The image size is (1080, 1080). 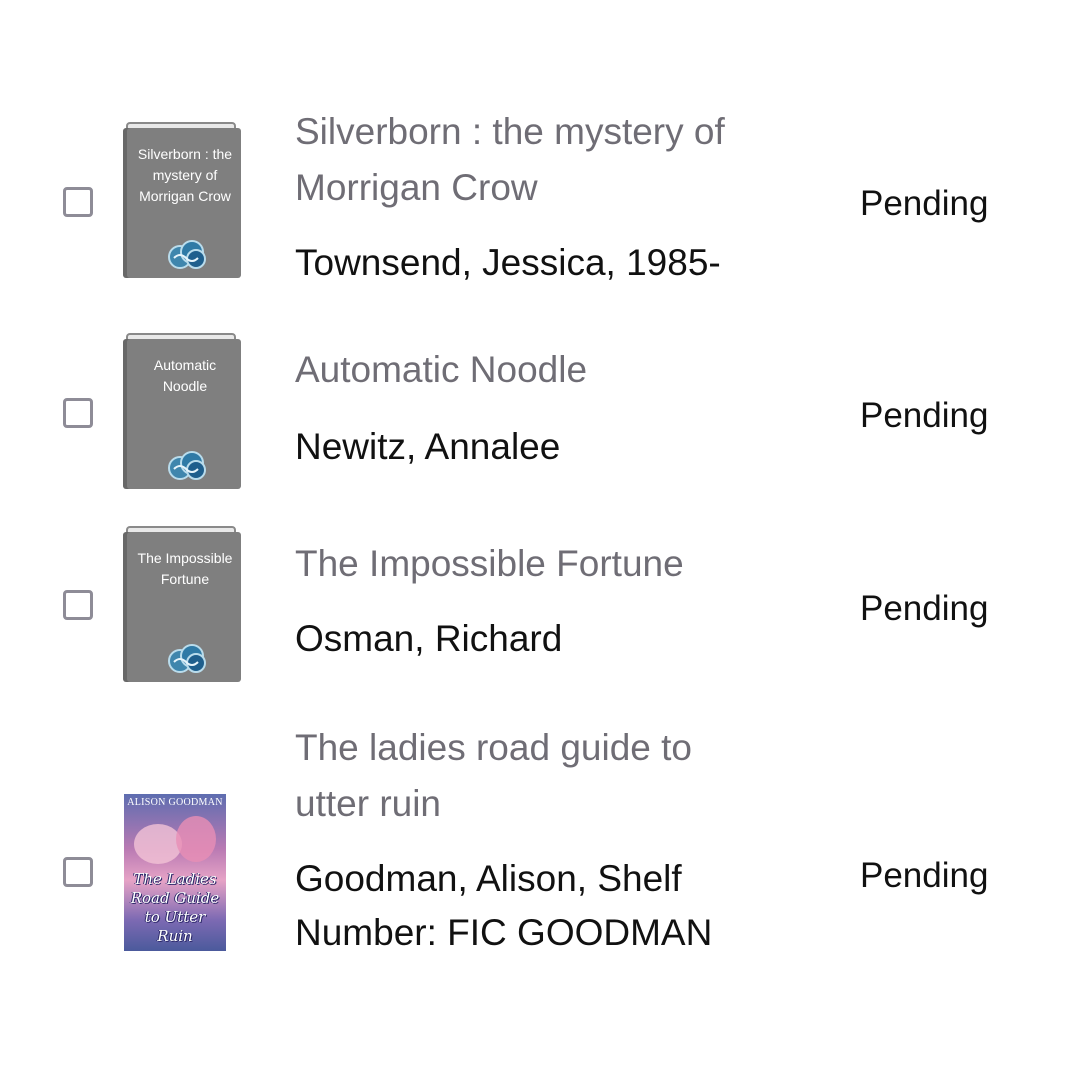 I want to click on cover-title: Automatic Noodle, so click(x=185, y=375).